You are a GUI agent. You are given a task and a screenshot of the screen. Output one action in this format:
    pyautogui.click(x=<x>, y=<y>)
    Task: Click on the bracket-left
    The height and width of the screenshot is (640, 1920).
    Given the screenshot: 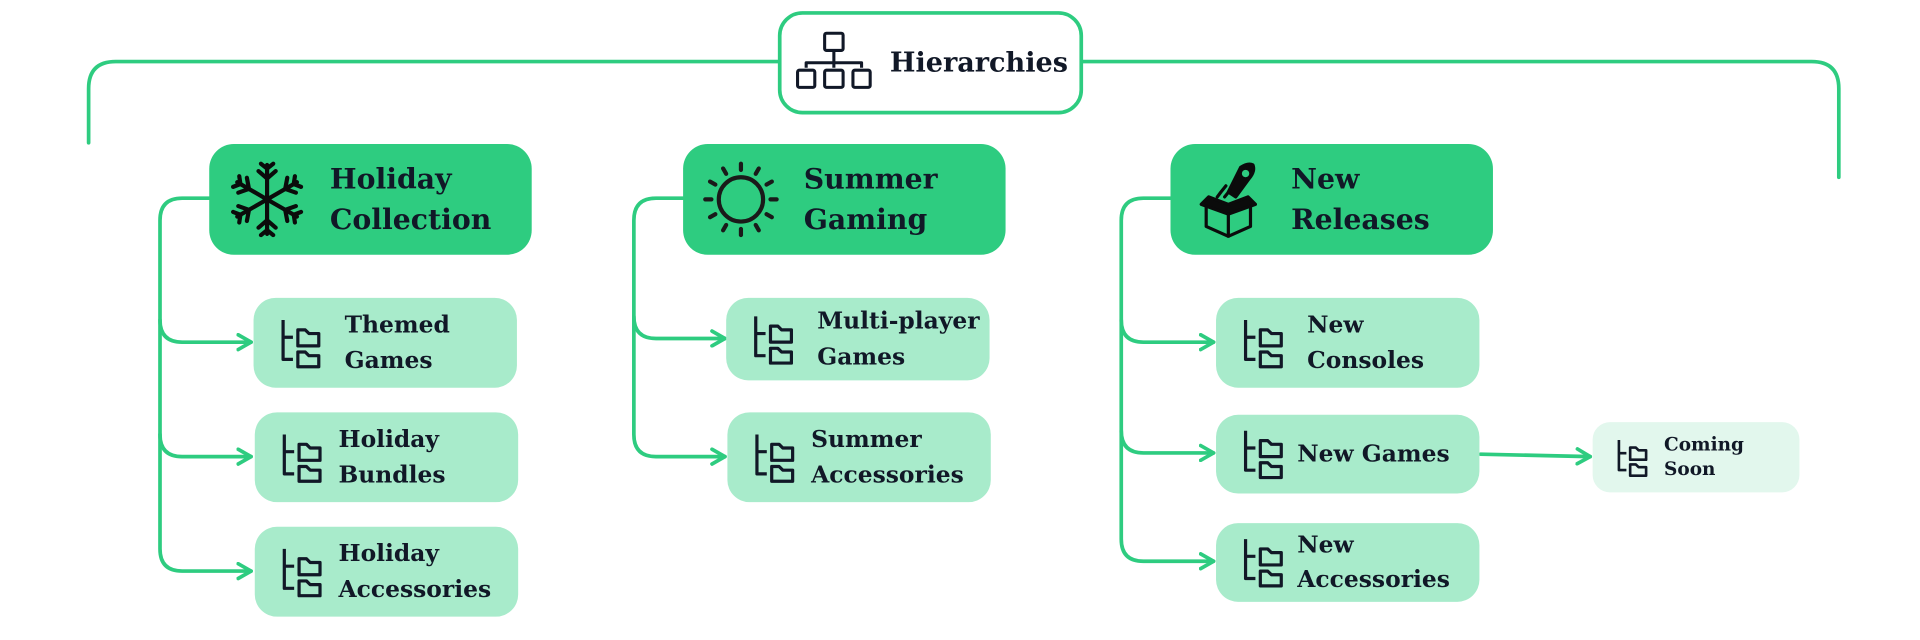 What is the action you would take?
    pyautogui.click(x=433, y=102)
    